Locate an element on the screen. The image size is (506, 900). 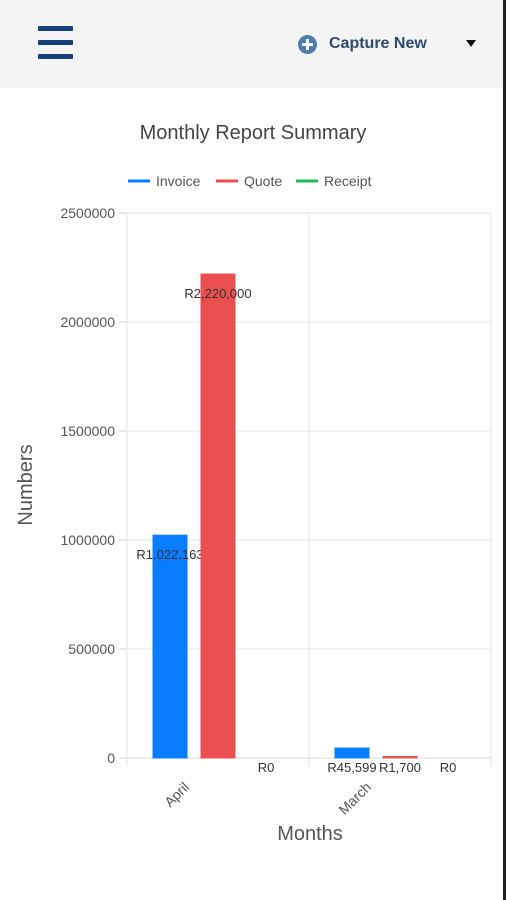
y-tick-label: 1000000 is located at coordinates (87, 540).